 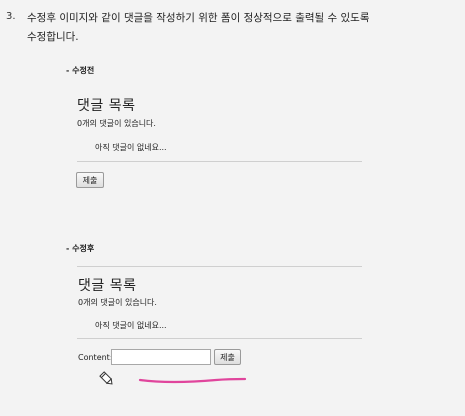 What do you see at coordinates (219, 266) in the screenshot?
I see `after-top-divider` at bounding box center [219, 266].